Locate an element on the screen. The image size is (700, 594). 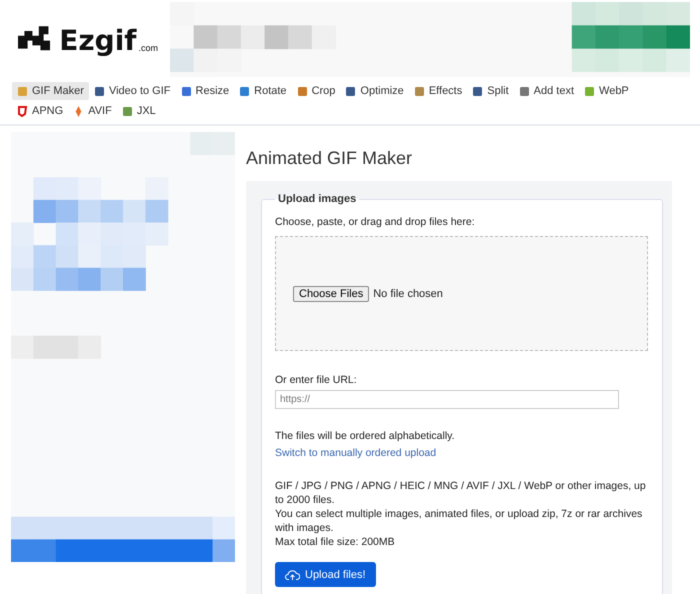
nav-item: Resize is located at coordinates (205, 91).